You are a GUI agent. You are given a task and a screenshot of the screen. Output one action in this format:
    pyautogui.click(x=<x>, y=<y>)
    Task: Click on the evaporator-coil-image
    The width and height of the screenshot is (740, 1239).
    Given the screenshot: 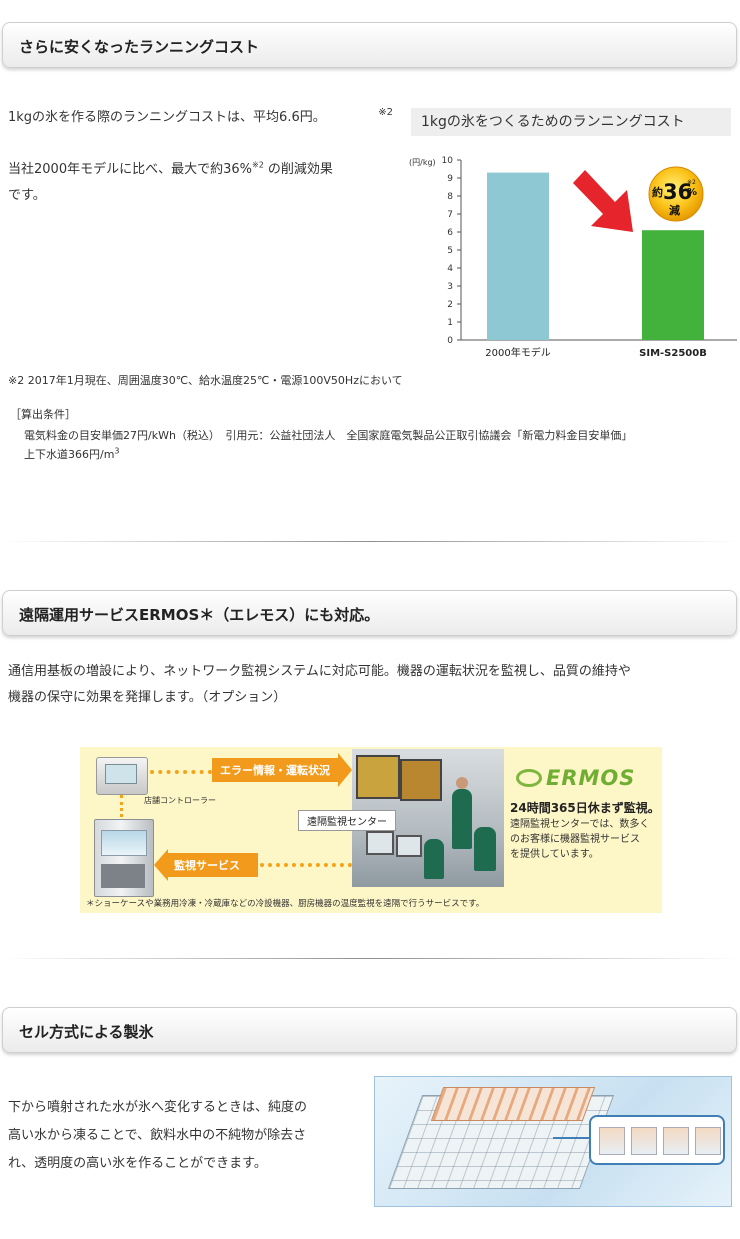 What is the action you would take?
    pyautogui.click(x=513, y=1104)
    